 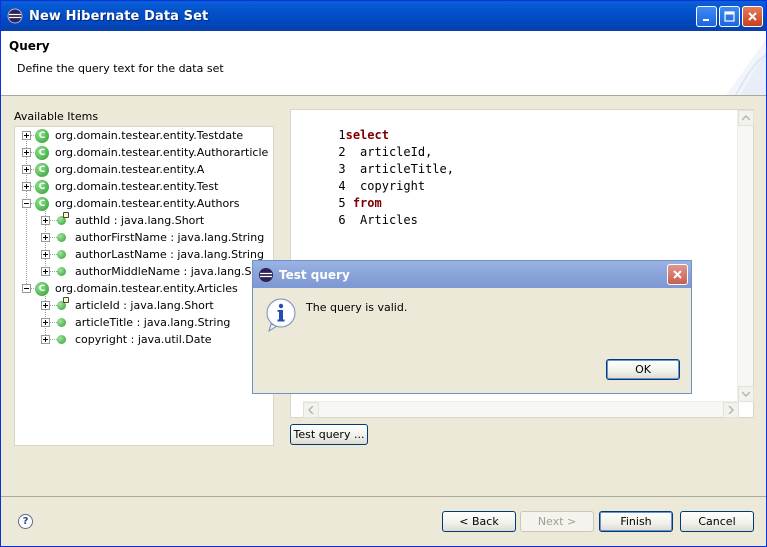 What do you see at coordinates (374, 160) in the screenshot?
I see `code-line: 3 articleTitle,` at bounding box center [374, 160].